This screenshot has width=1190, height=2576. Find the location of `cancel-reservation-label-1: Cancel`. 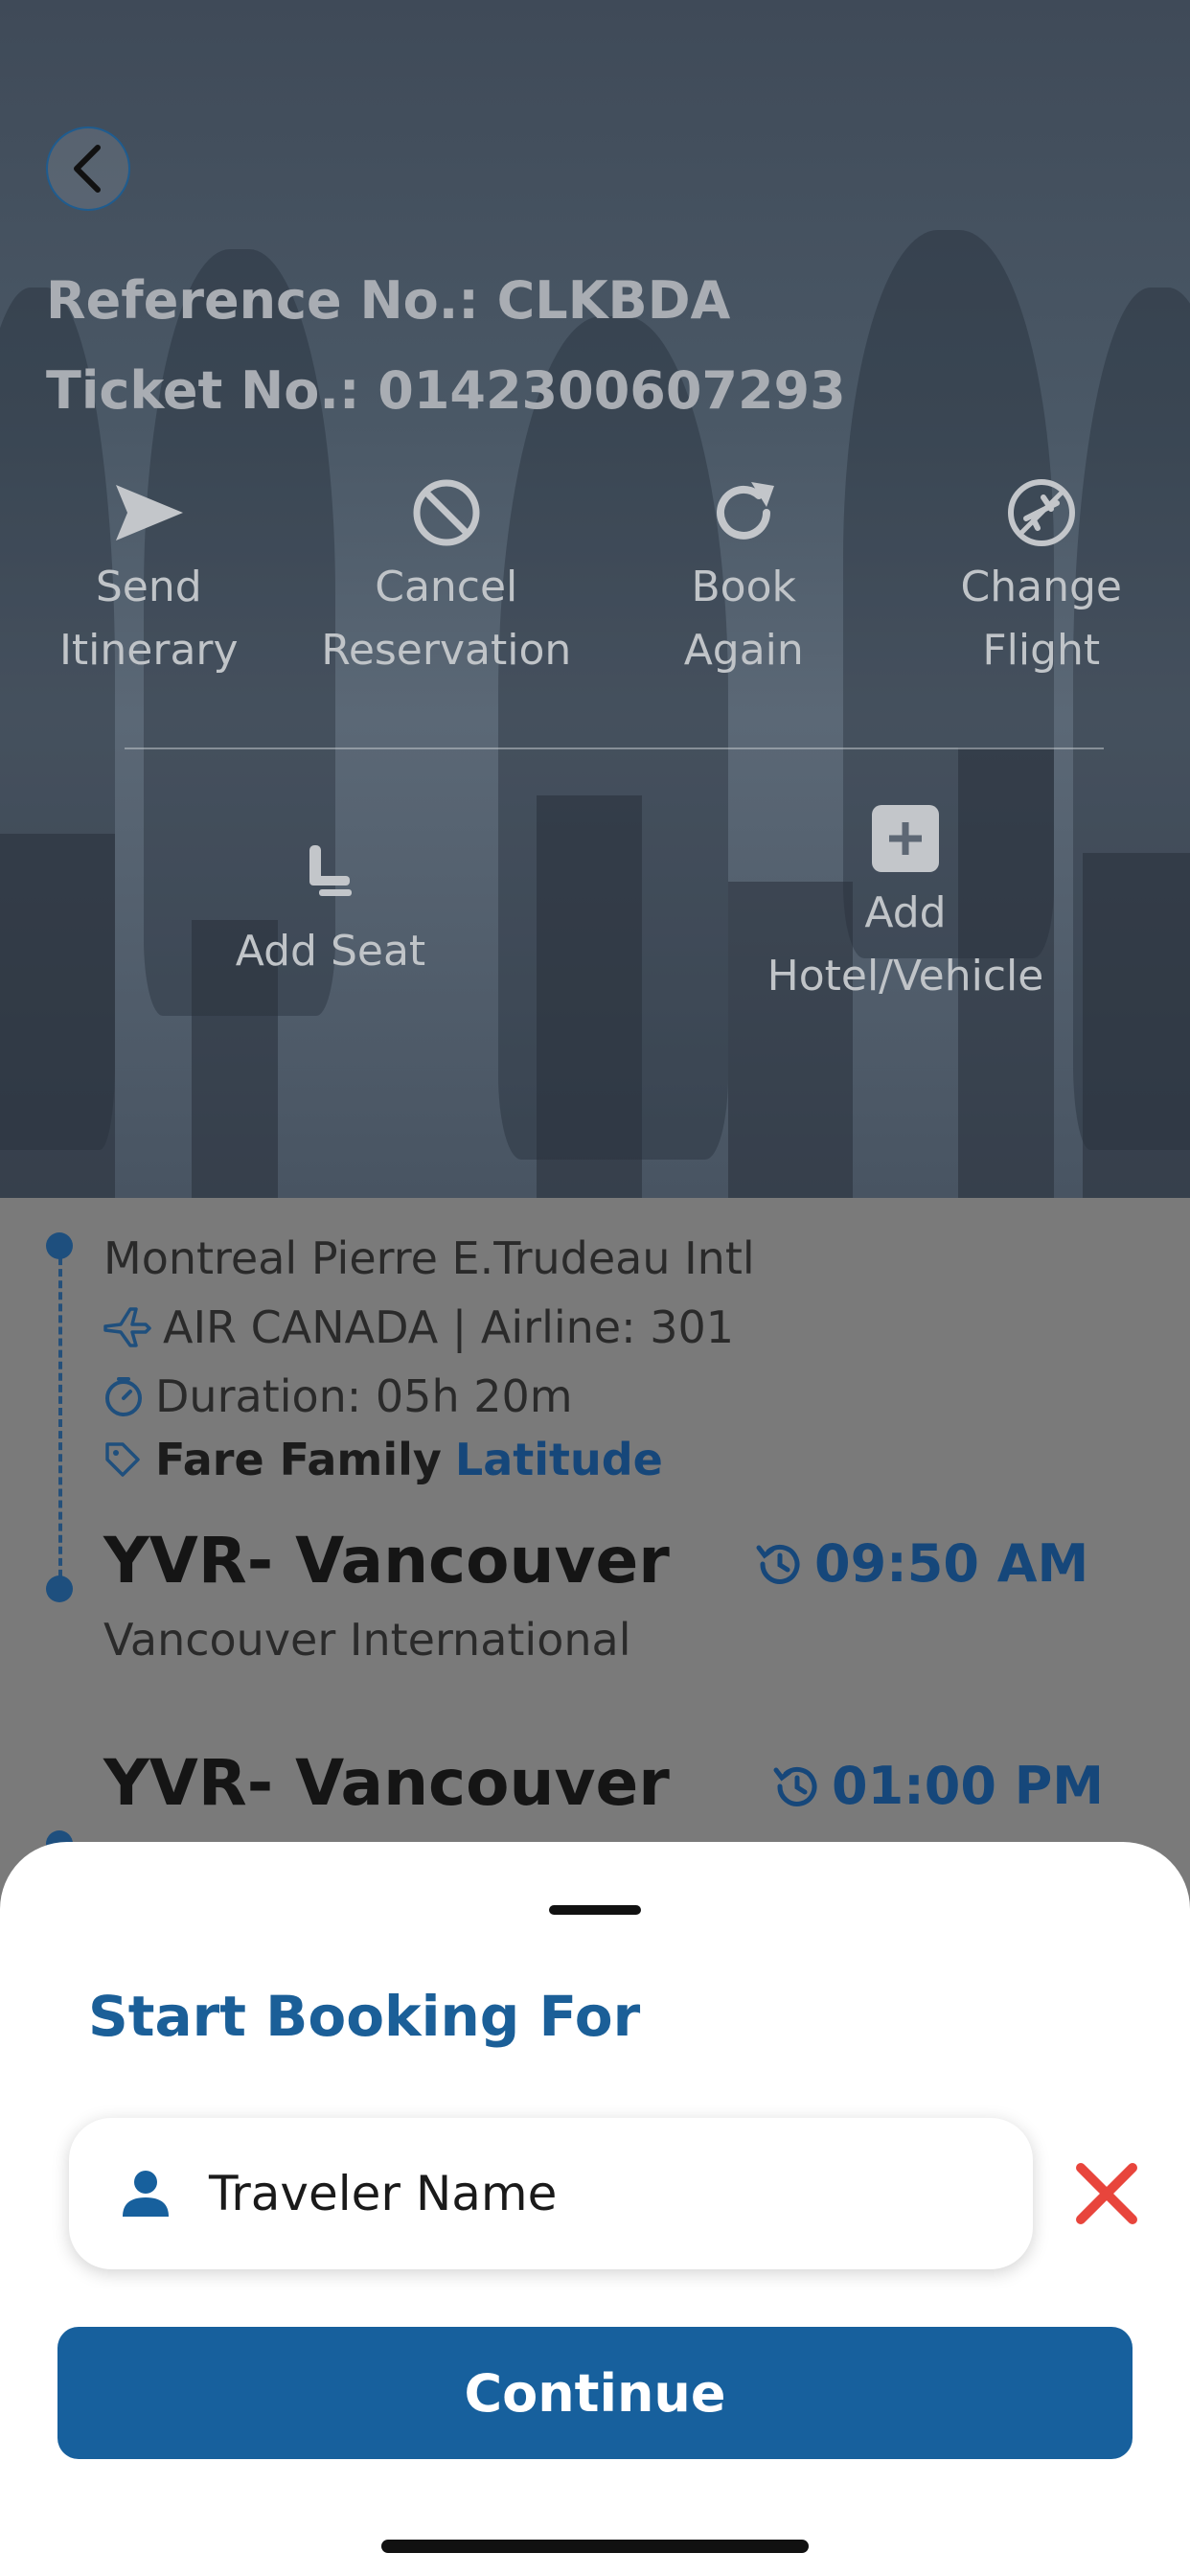

cancel-reservation-label-1: Cancel is located at coordinates (447, 587).